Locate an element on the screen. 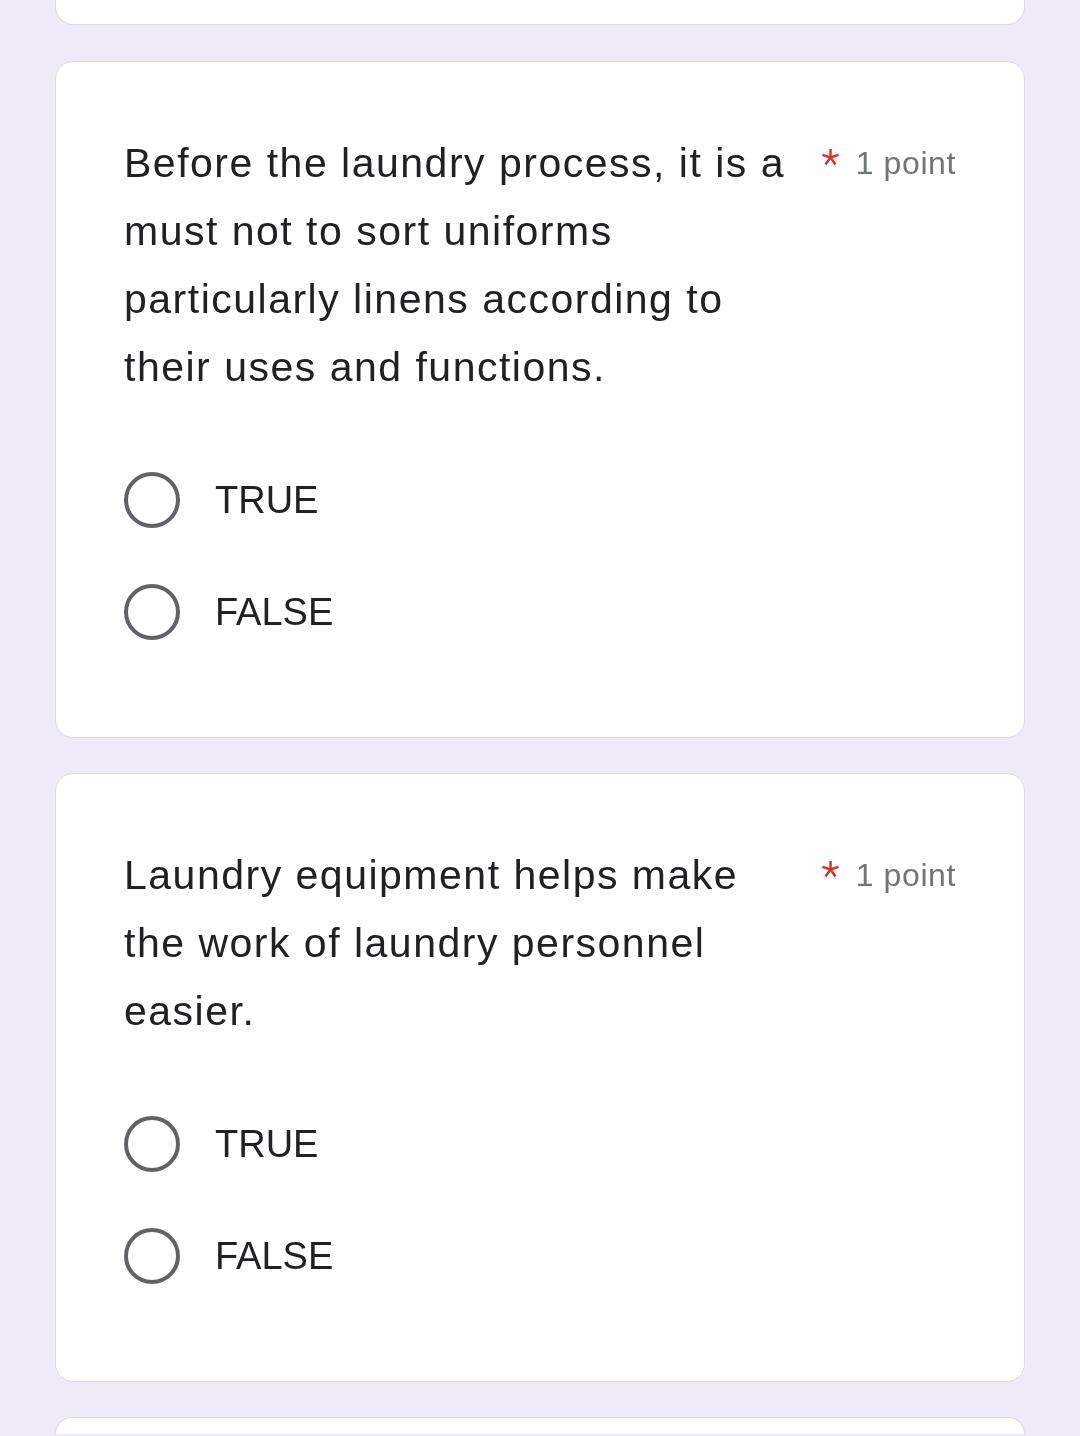 Image resolution: width=1080 pixels, height=1436 pixels. question-text: Before the laundry process, it is a must not to sort uniforms particularly linens according to their uses and functions. is located at coordinates (455, 265).